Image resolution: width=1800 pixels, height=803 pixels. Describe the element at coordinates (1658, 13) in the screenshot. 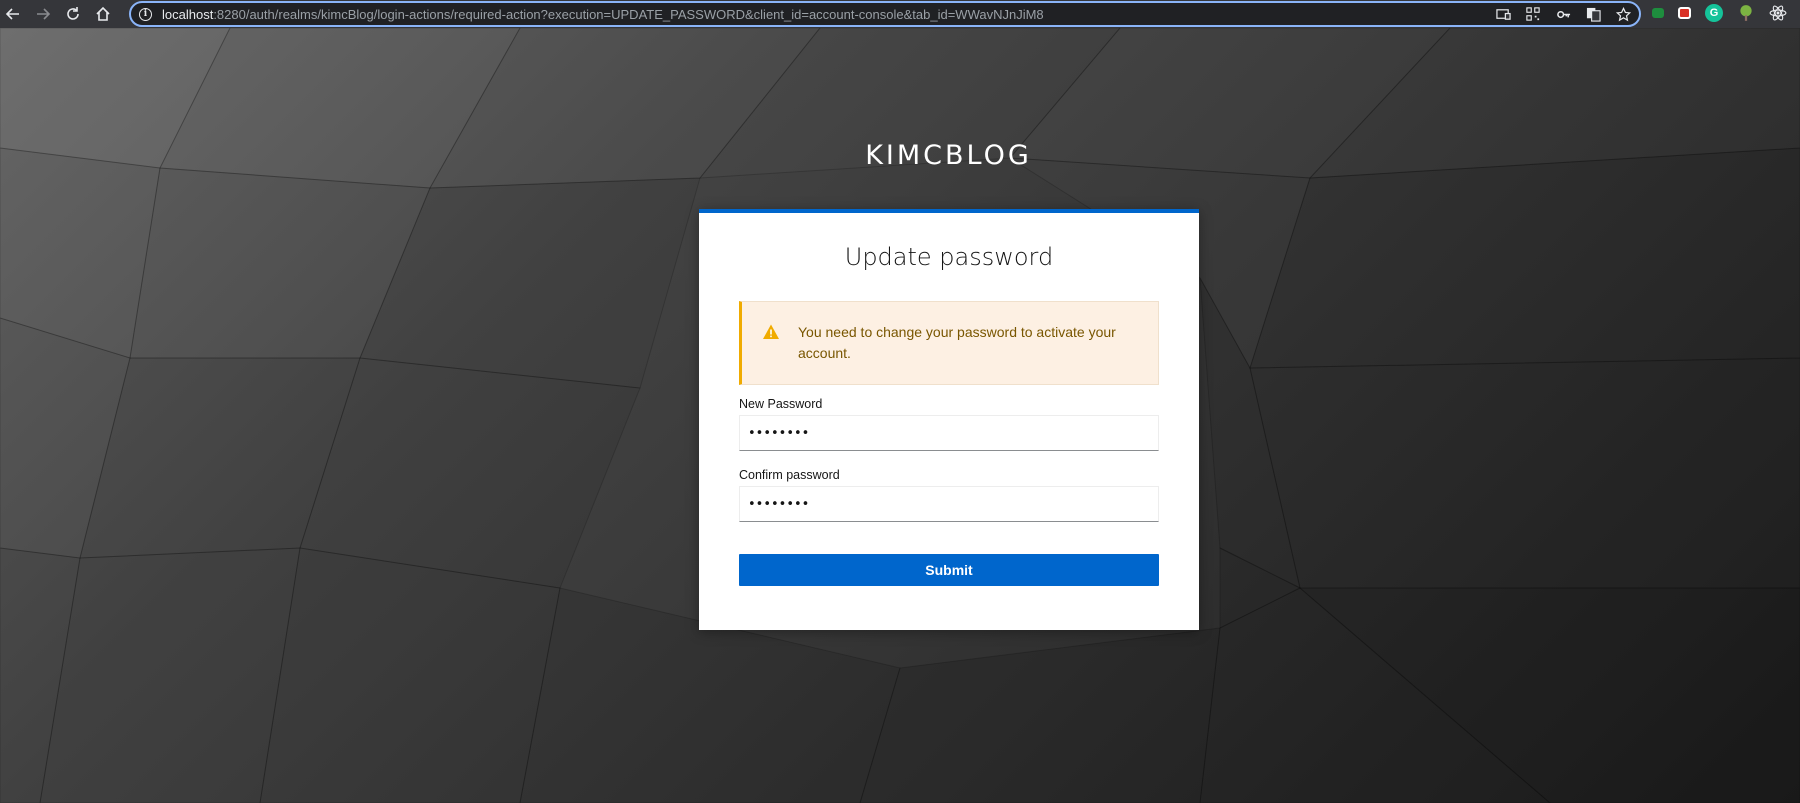

I see `extension-green-icon` at that location.